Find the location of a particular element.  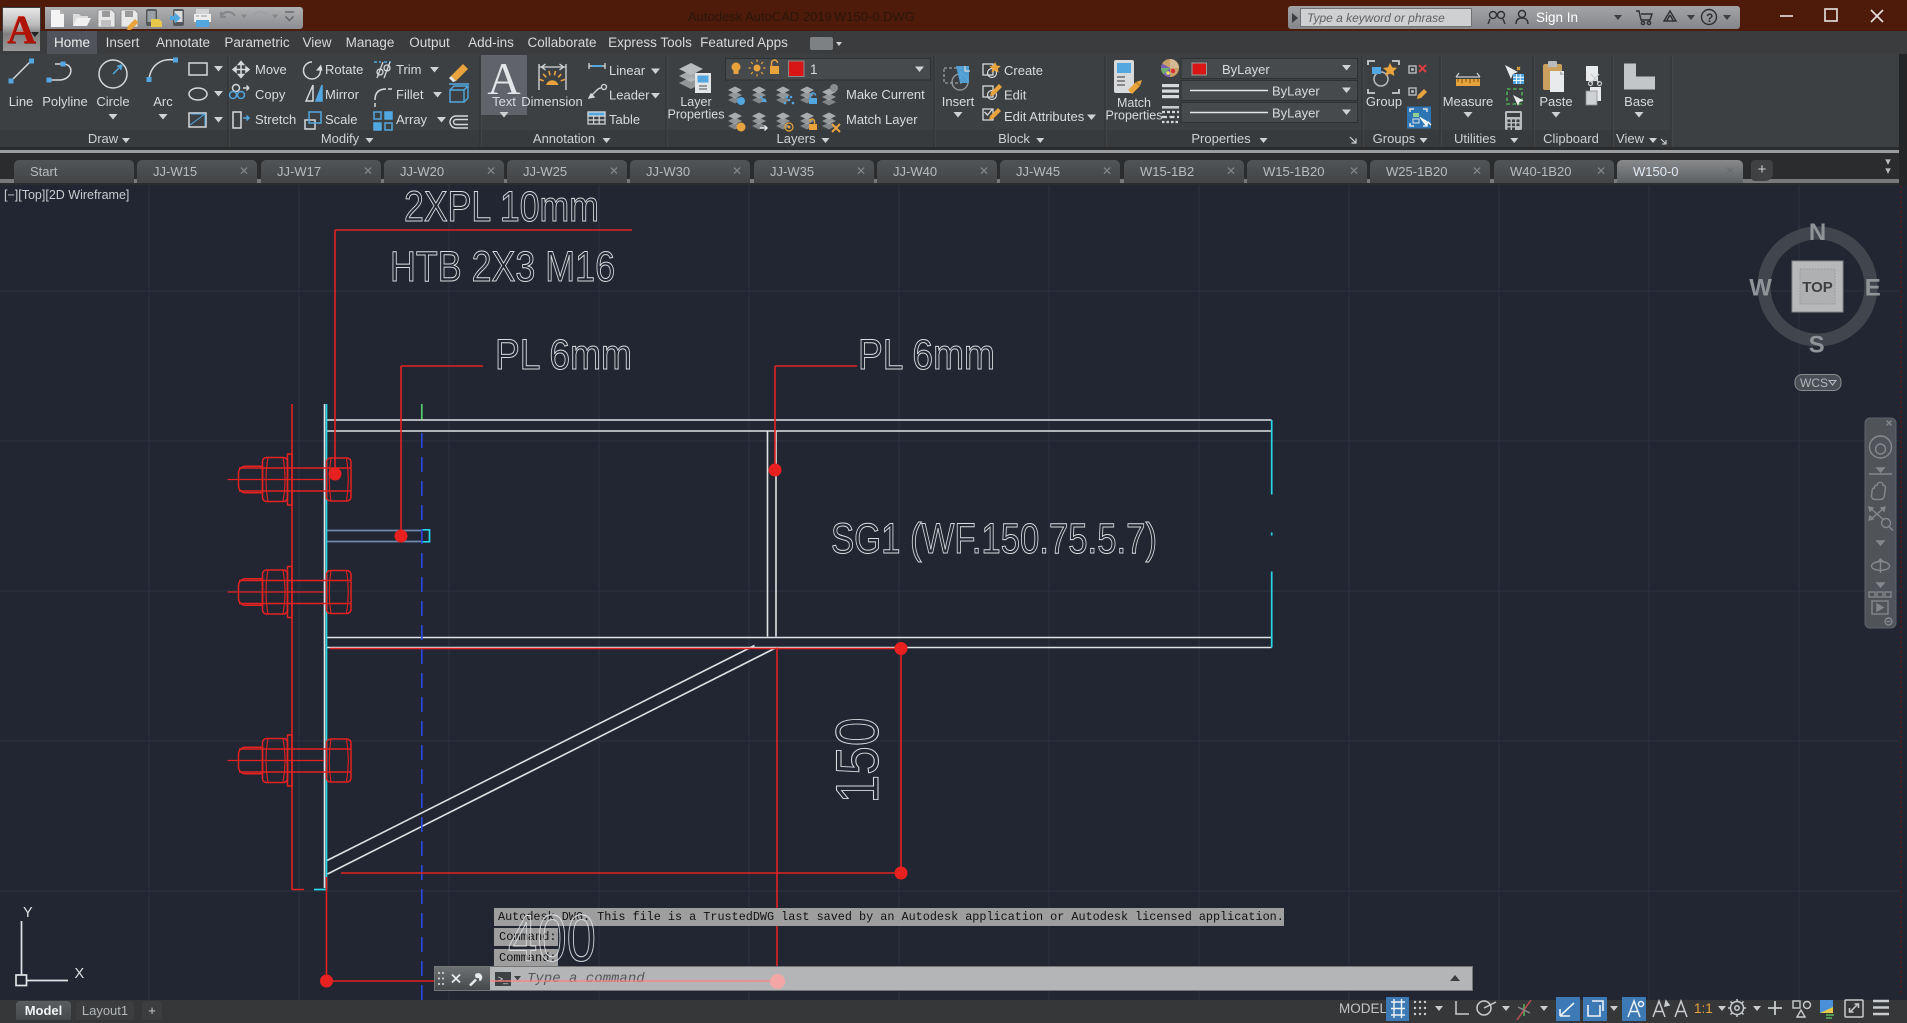

svg-text: Table is located at coordinates (624, 119).